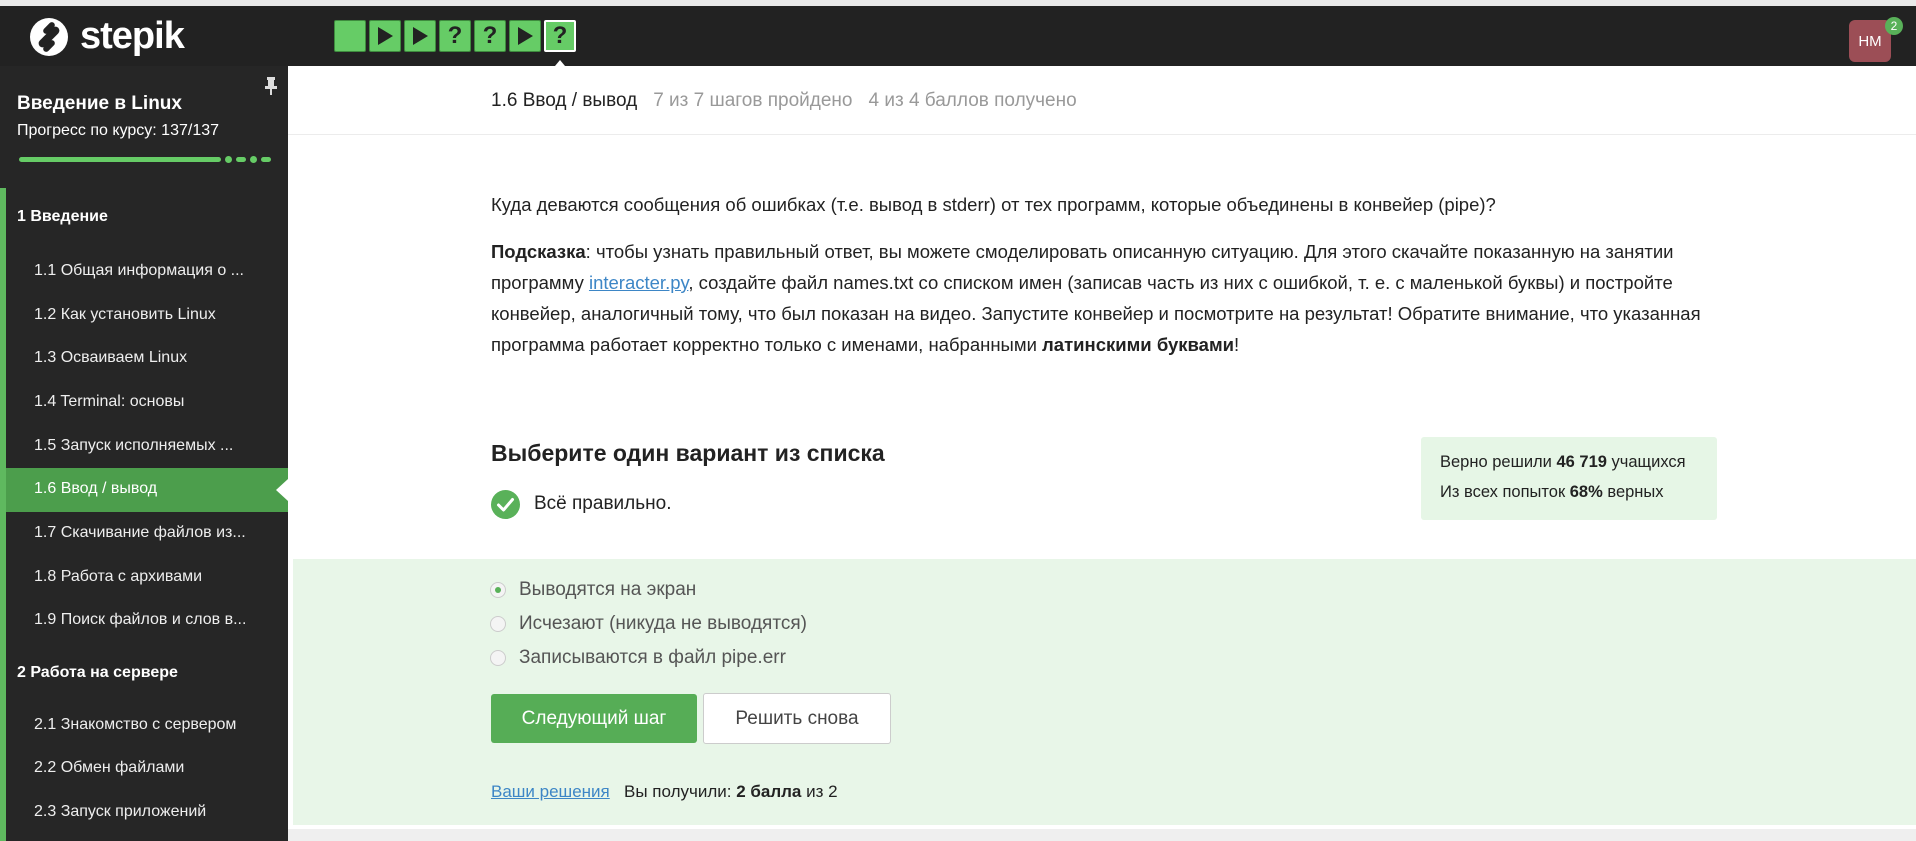  What do you see at coordinates (797, 718) in the screenshot?
I see `solve-again-button: Решить снова` at bounding box center [797, 718].